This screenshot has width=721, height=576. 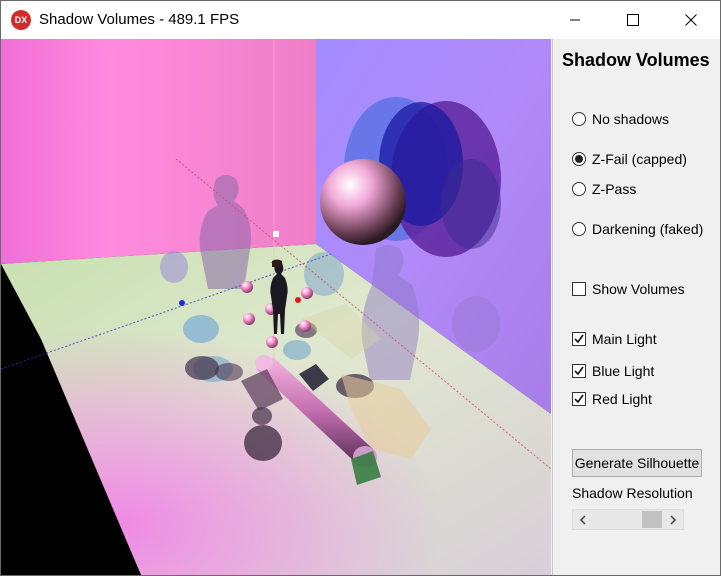 I want to click on shadow-resolution-scrollbar, so click(x=628, y=519).